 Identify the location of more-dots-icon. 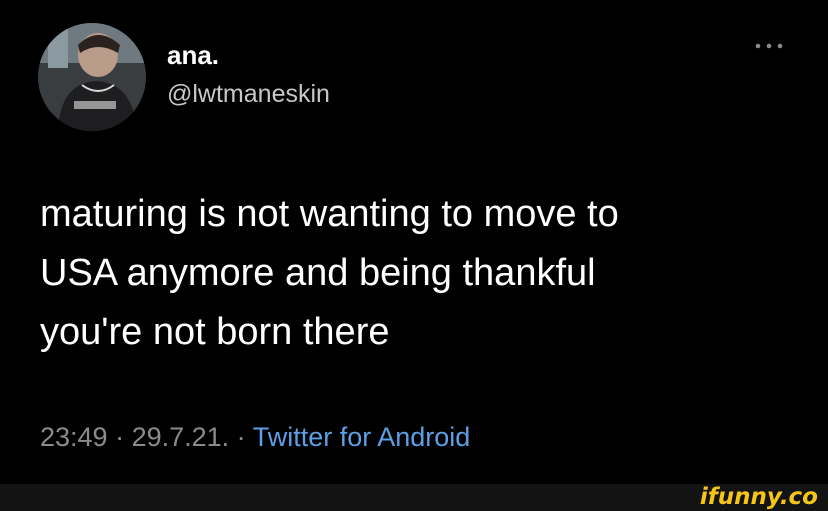
(769, 46).